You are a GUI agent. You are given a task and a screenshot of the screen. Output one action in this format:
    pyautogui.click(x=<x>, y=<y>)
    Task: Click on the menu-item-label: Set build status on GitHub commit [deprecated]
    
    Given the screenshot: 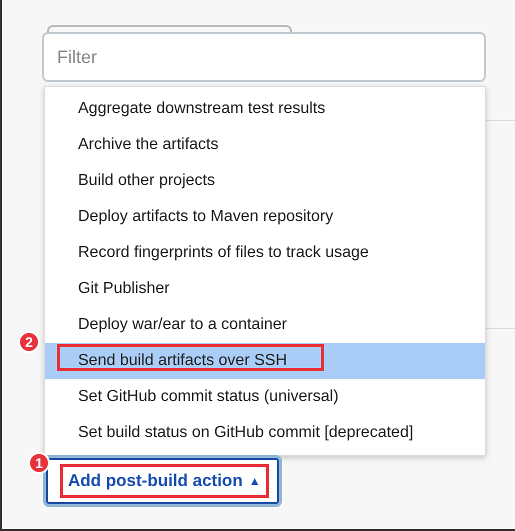 What is the action you would take?
    pyautogui.click(x=246, y=433)
    